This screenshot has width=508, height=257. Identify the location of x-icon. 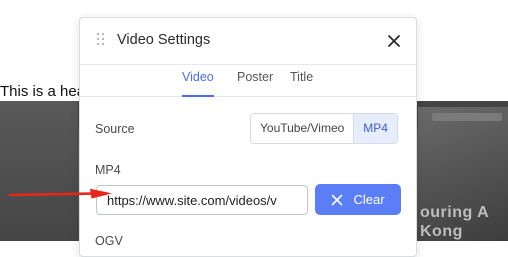
(337, 199).